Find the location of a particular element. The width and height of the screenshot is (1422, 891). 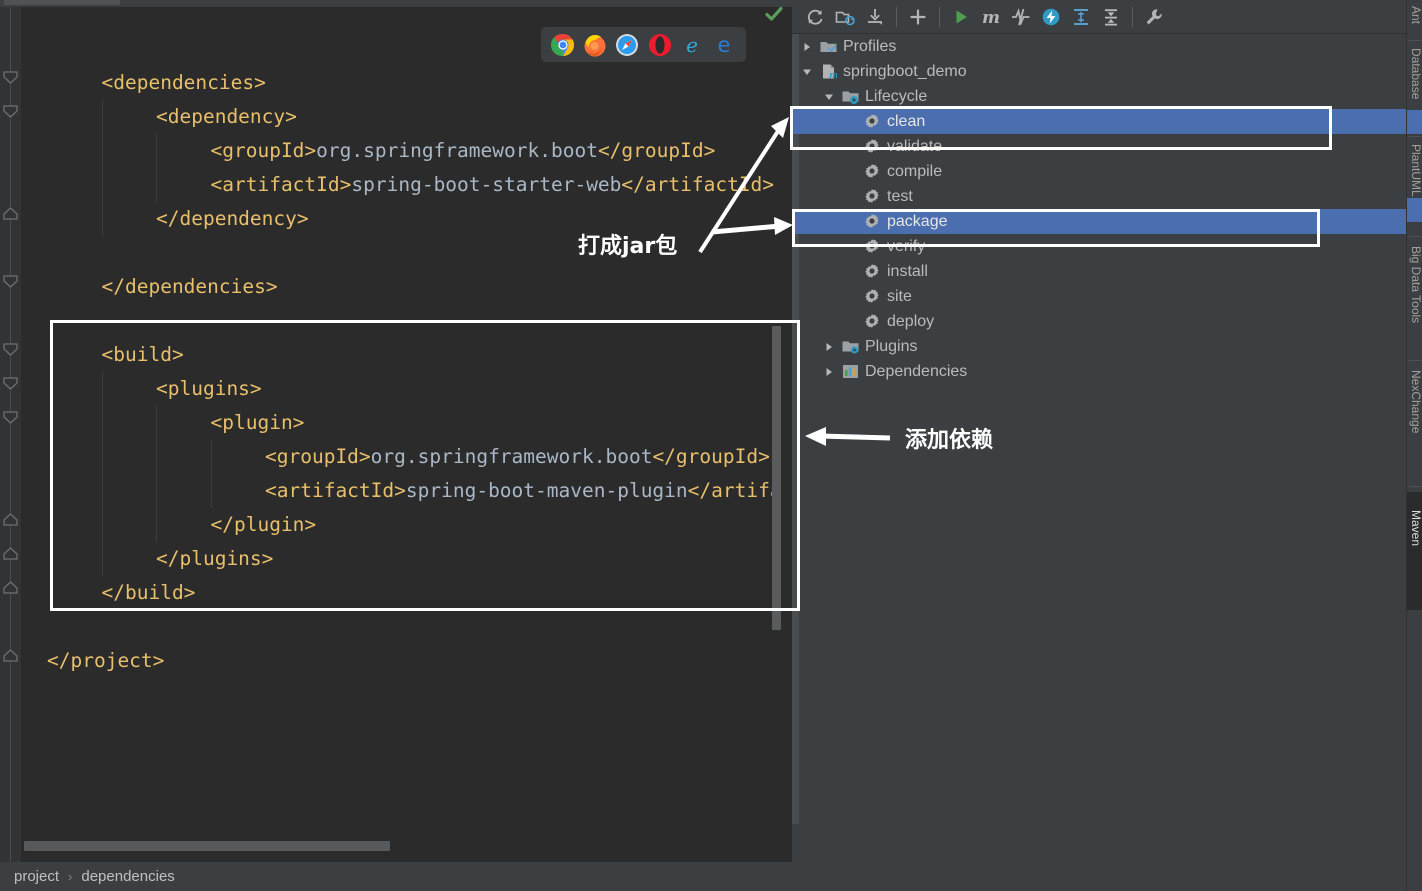

xml-text: spring-boot-starter-web is located at coordinates (486, 184).